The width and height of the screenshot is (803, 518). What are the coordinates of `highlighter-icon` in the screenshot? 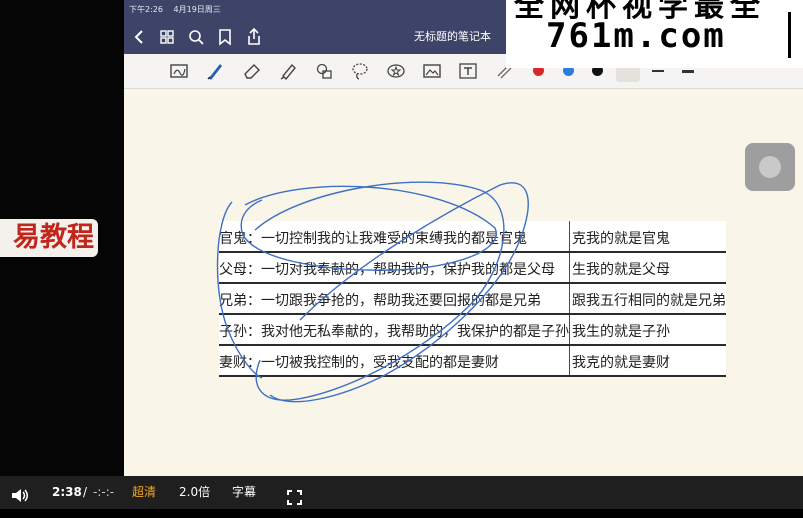 It's located at (288, 71).